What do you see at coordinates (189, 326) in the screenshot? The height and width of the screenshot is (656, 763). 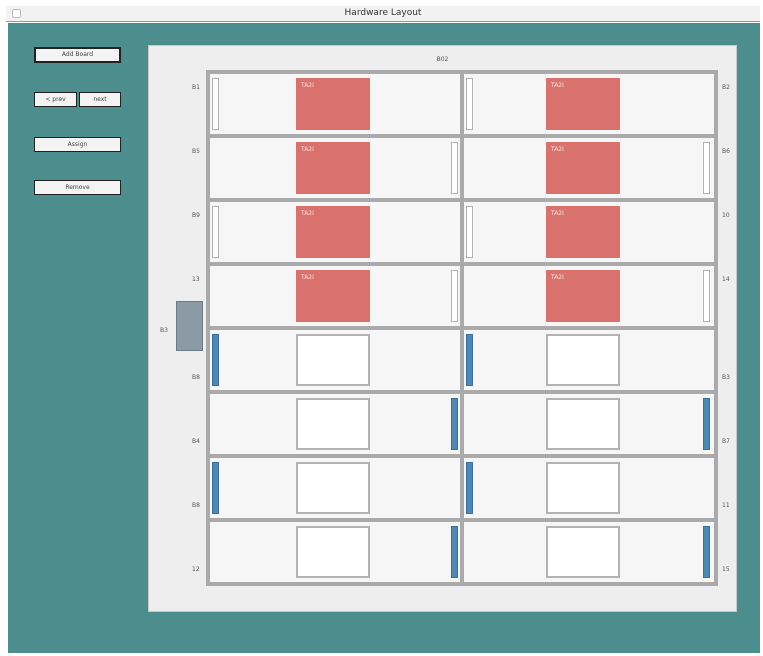 I see `side-memory-block` at bounding box center [189, 326].